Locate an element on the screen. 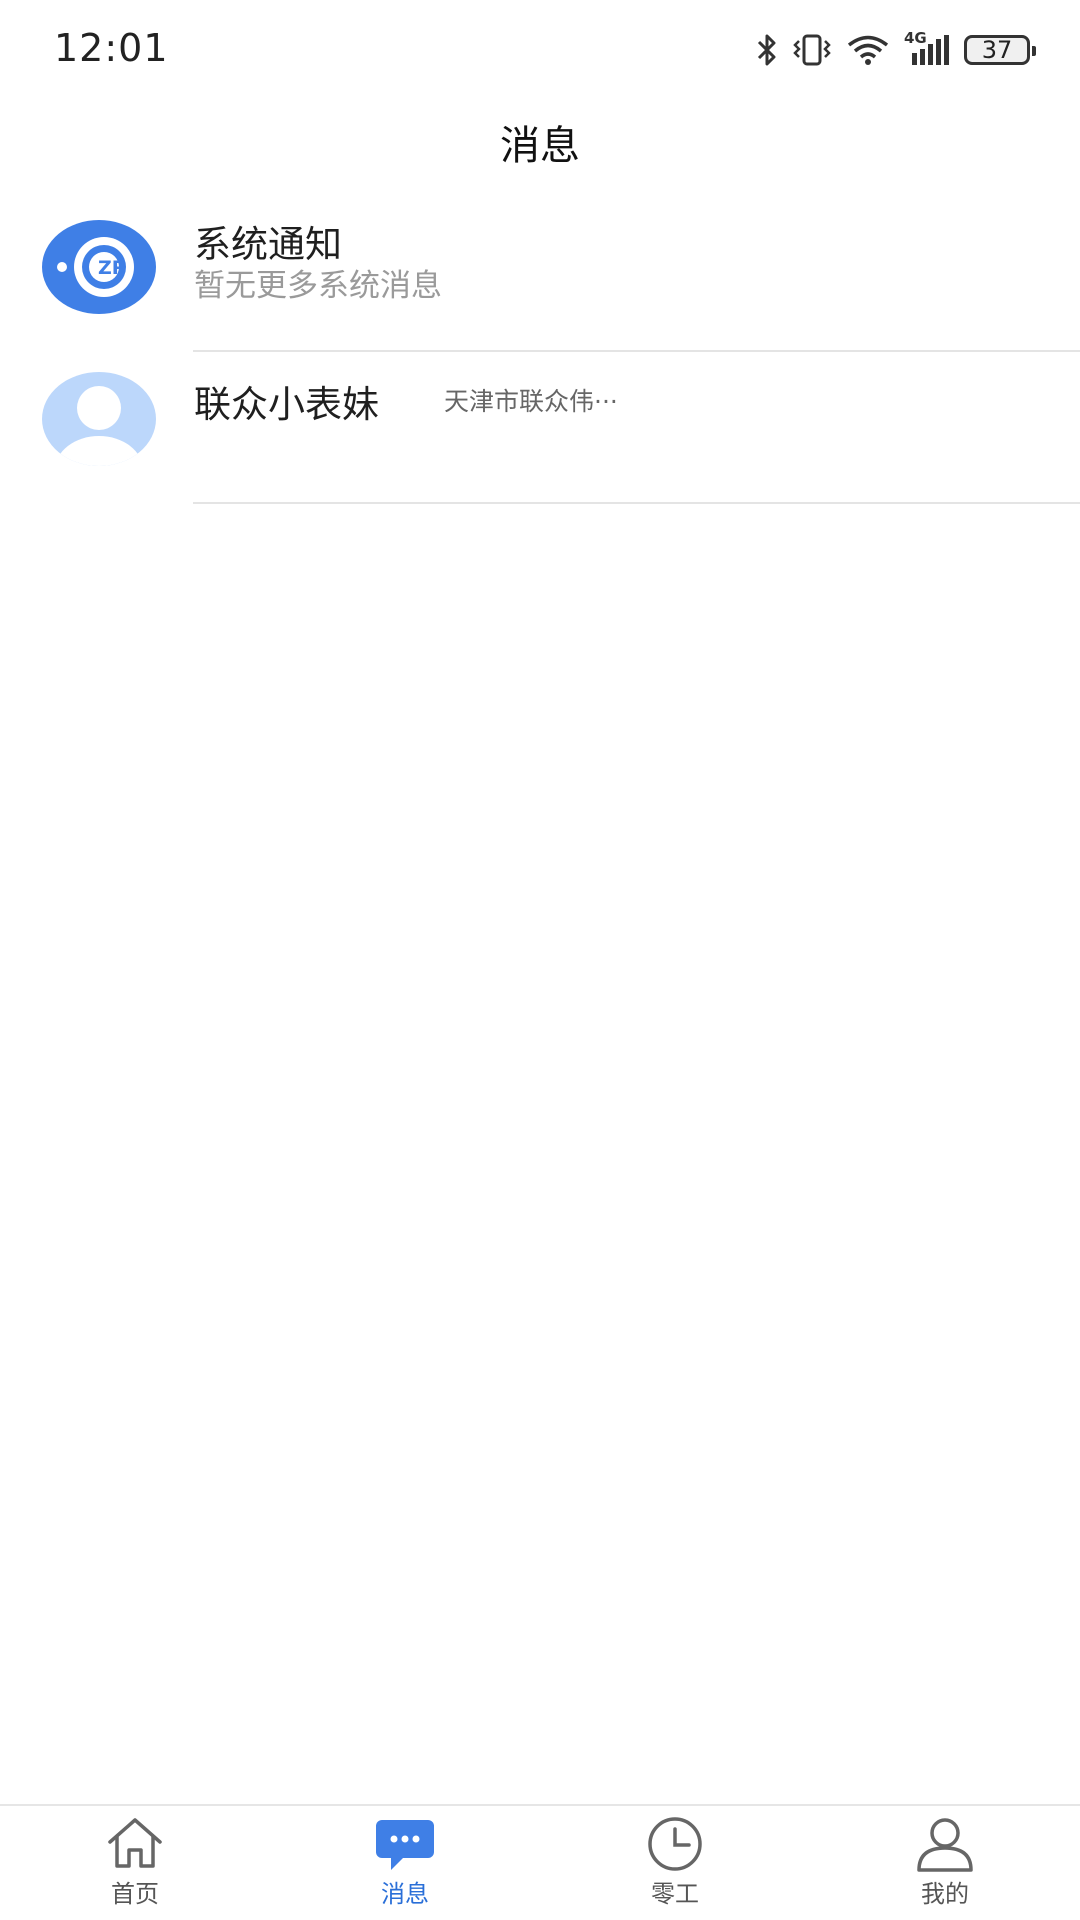 This screenshot has height=1920, width=1080. person-icon is located at coordinates (945, 1845).